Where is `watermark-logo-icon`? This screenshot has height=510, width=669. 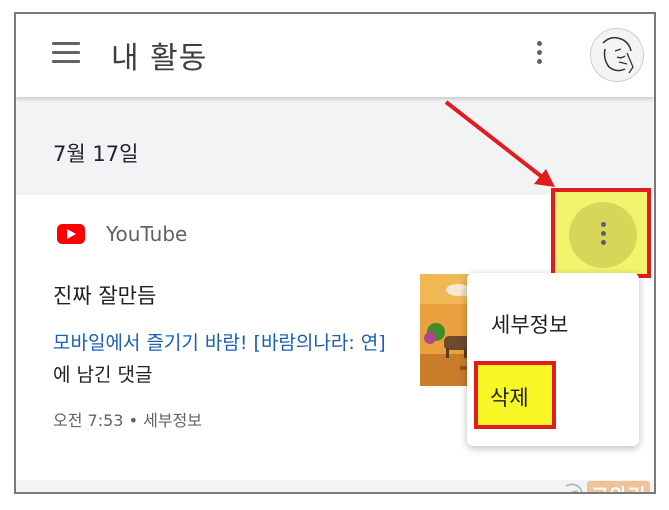 watermark-logo-icon is located at coordinates (574, 487).